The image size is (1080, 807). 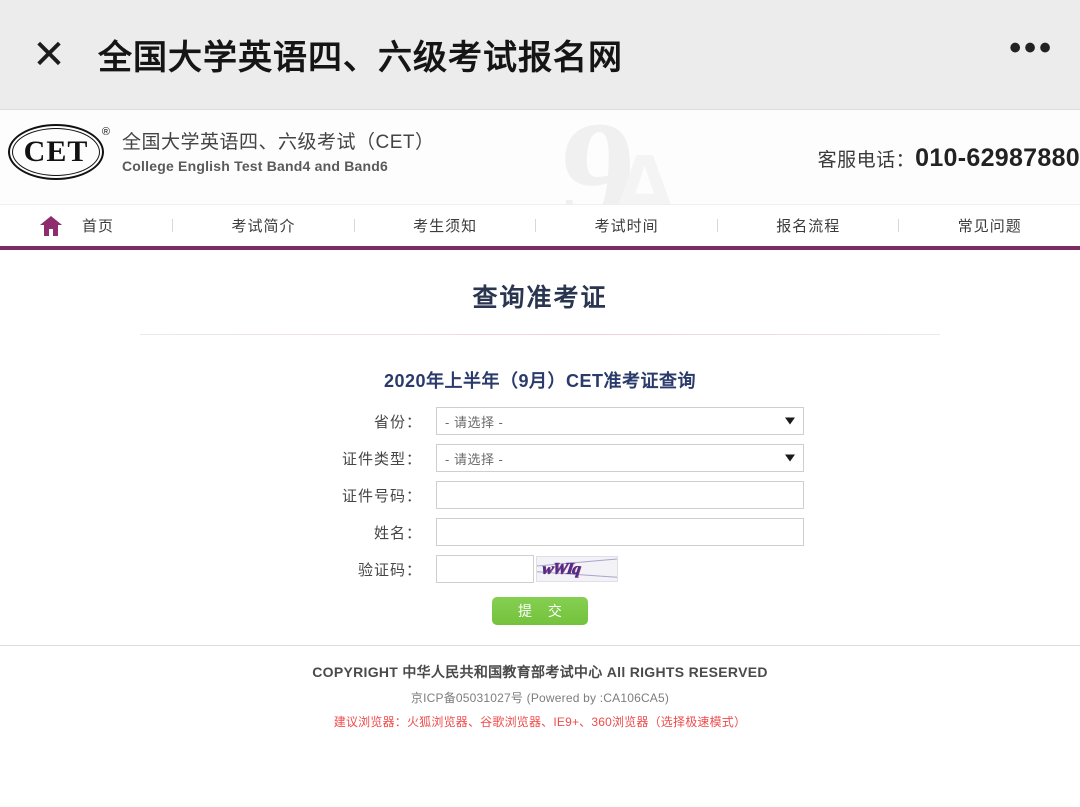 What do you see at coordinates (474, 459) in the screenshot?
I see `id-type-select-value: - 请选择 -` at bounding box center [474, 459].